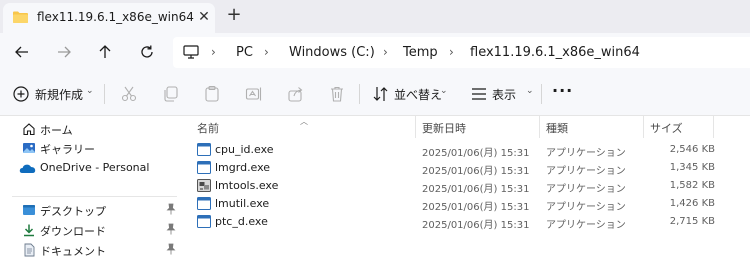  I want to click on back-button, so click(22, 52).